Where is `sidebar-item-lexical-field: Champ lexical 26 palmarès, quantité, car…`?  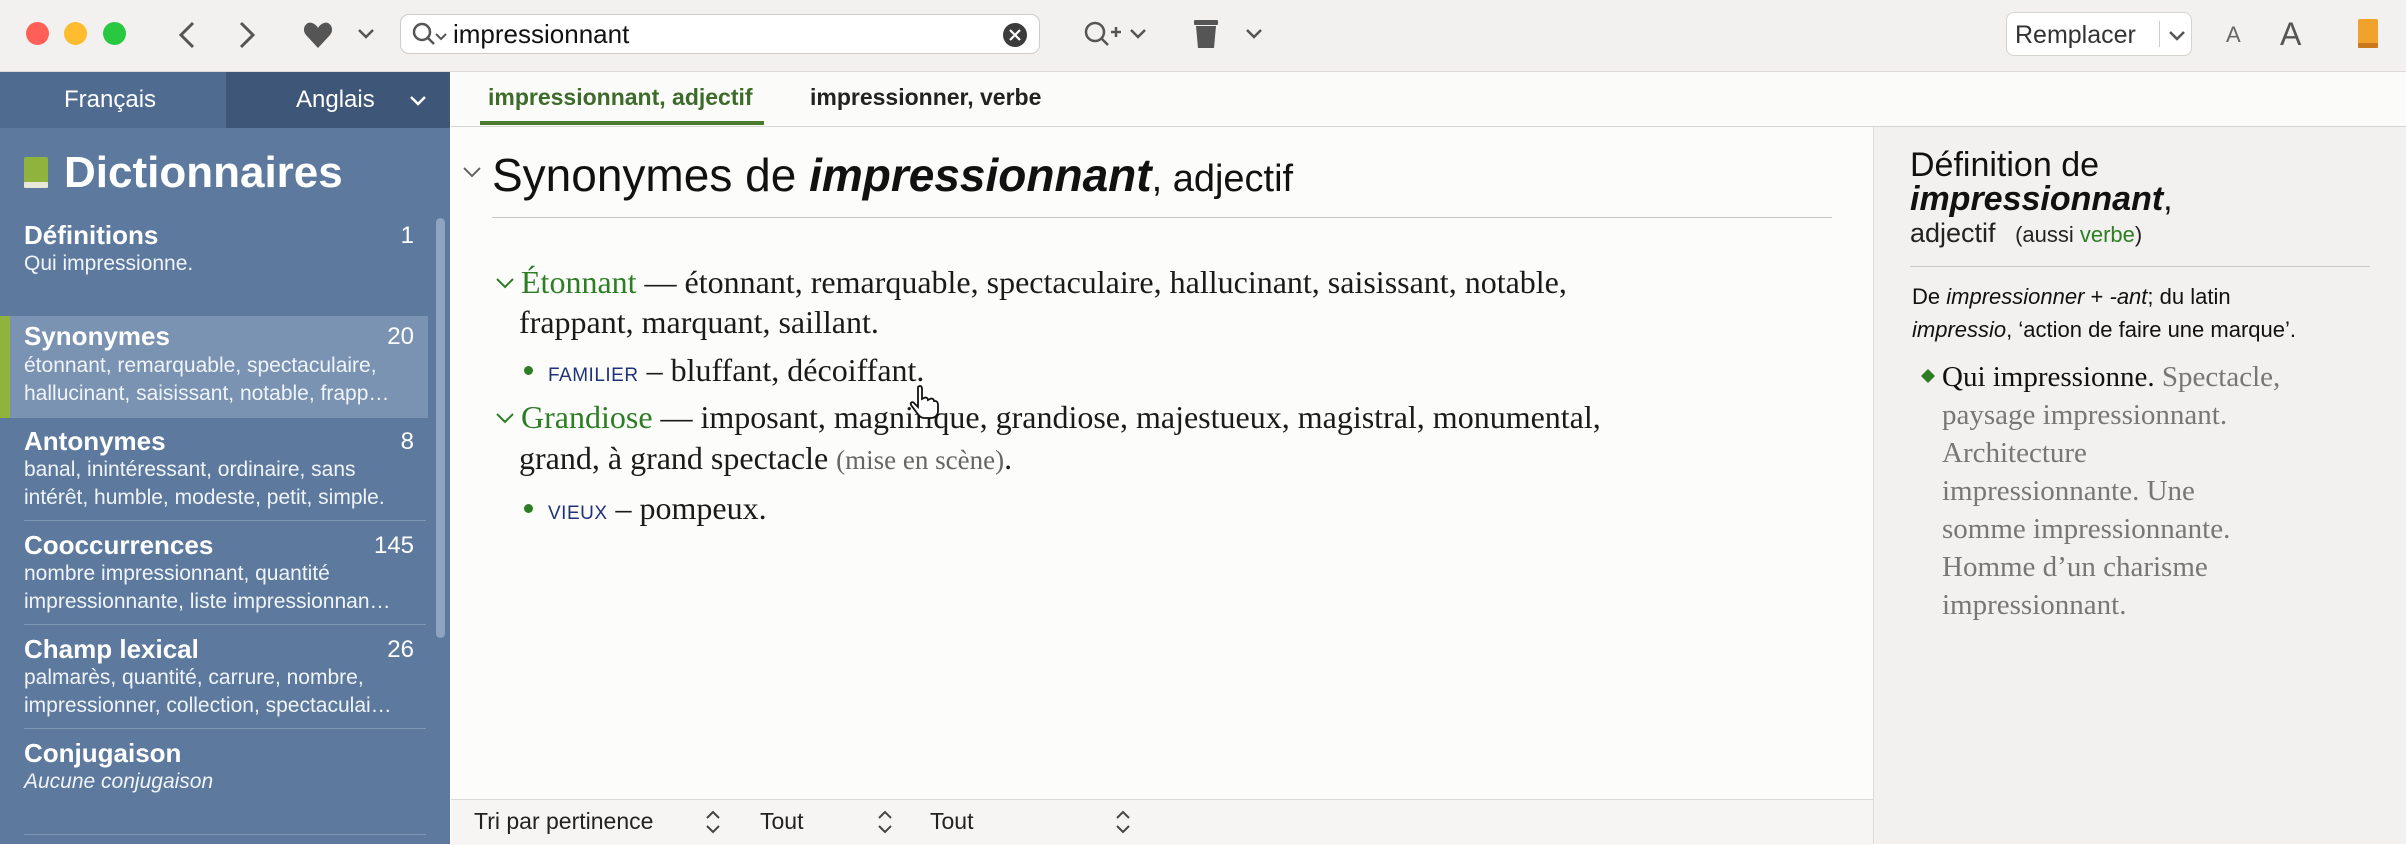
sidebar-item-lexical-field: Champ lexical 26 palmarès, quantité, car… is located at coordinates (214, 679).